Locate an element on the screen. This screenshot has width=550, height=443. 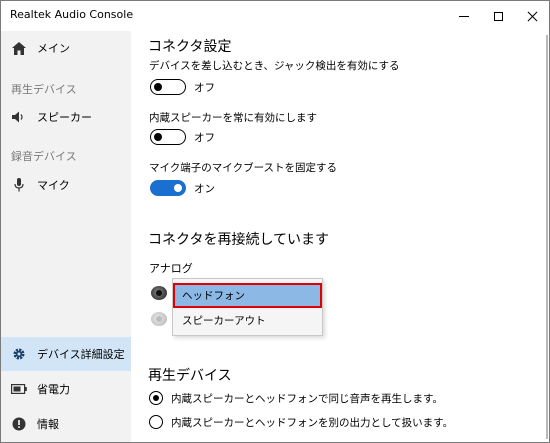
sidebar-item-label: 省電力 is located at coordinates (53, 389).